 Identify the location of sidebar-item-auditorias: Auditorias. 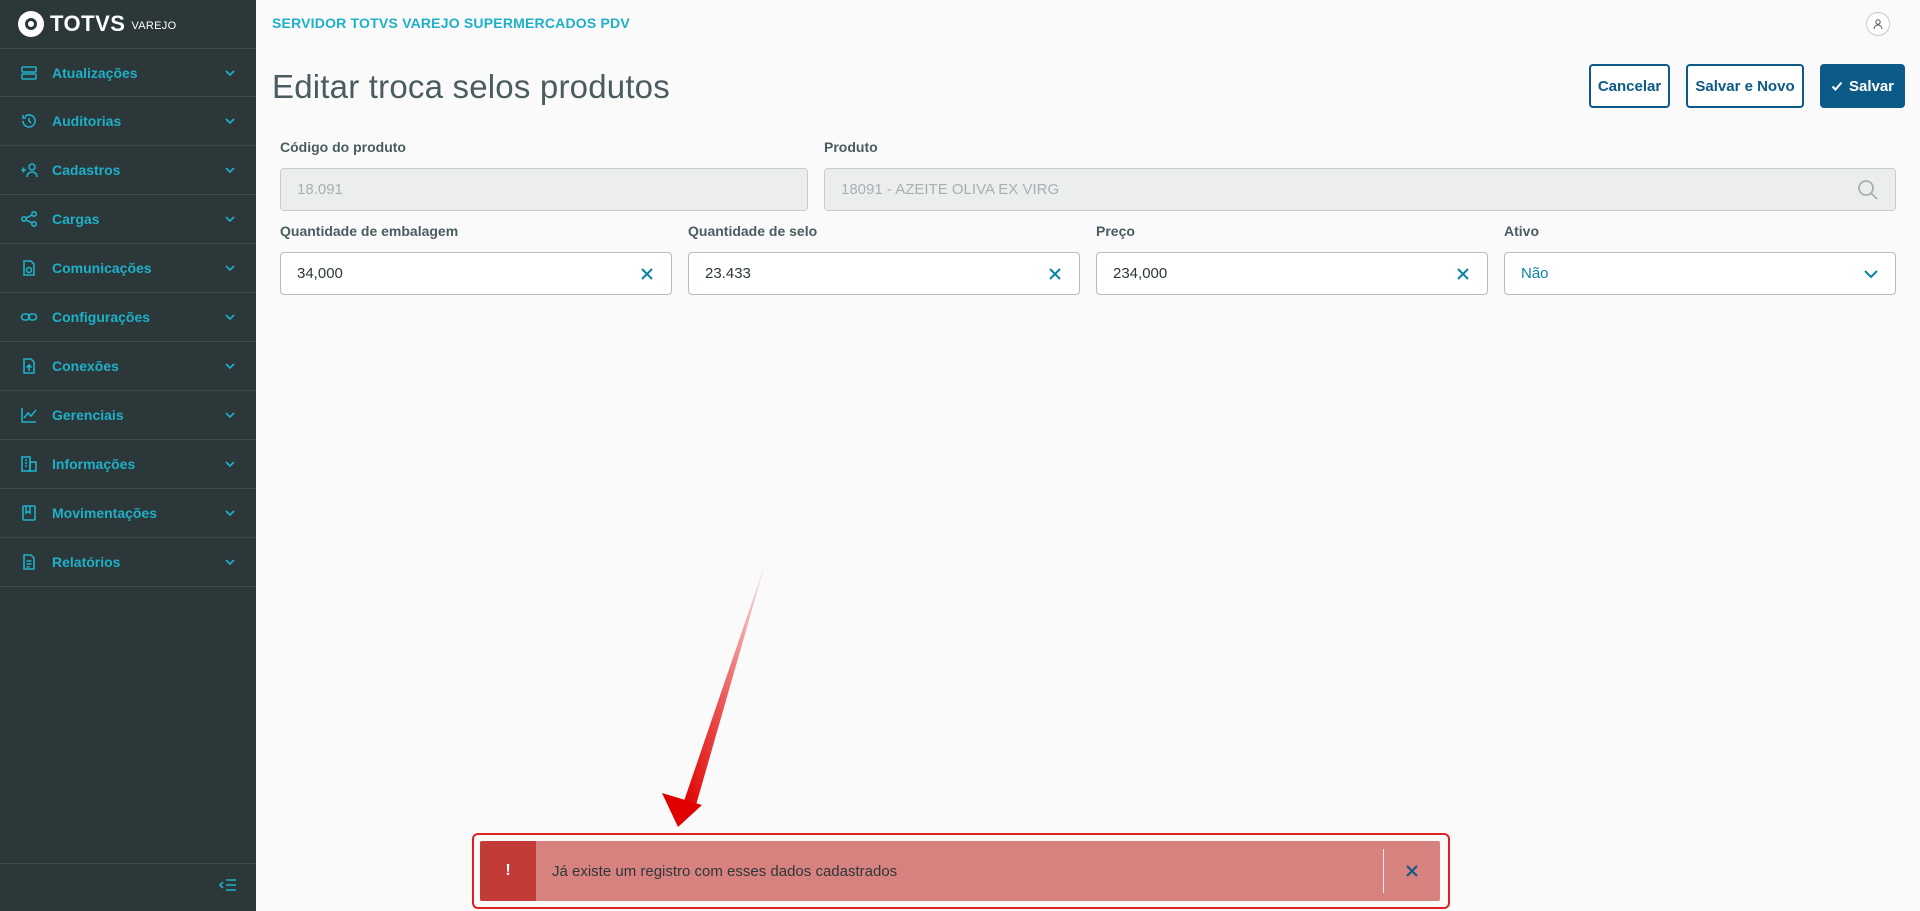
(128, 121).